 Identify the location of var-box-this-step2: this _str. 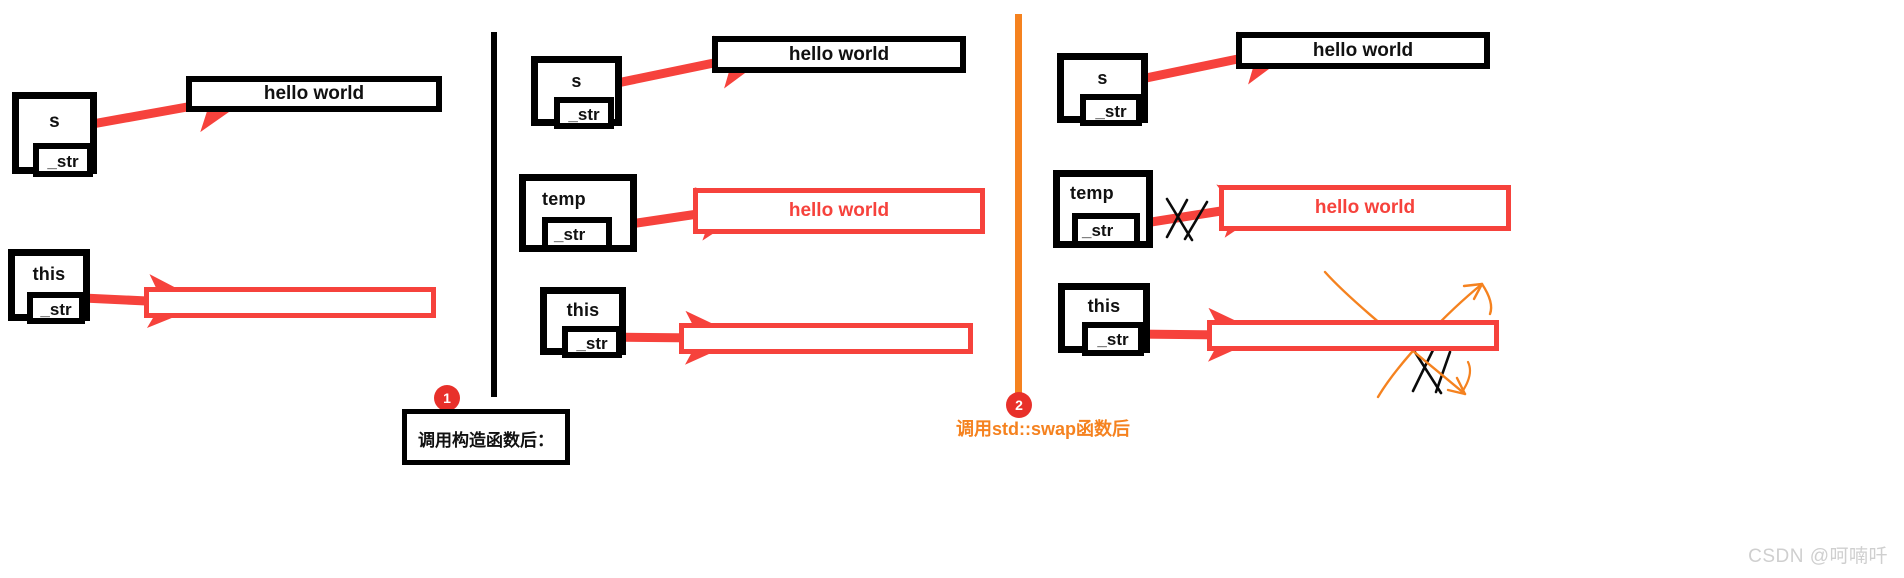
(1104, 319).